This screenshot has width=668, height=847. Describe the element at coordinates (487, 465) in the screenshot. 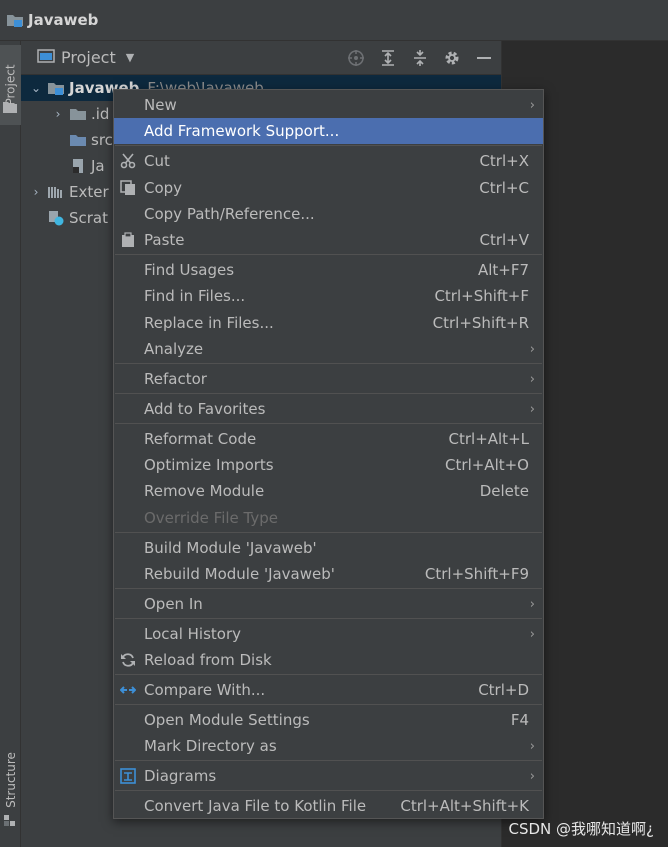

I see `menu-item-shortcut: Ctrl+Alt+O` at that location.